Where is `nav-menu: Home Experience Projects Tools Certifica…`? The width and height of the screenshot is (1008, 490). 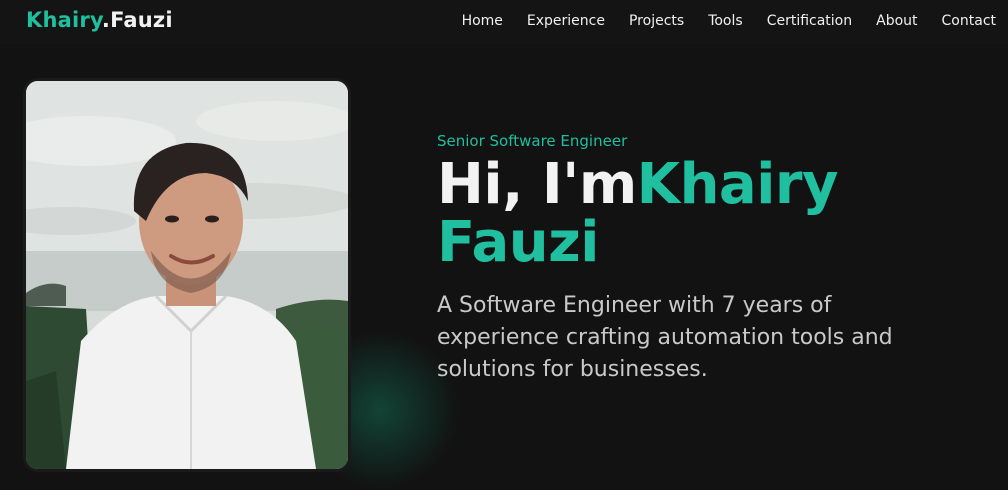
nav-menu: Home Experience Projects Tools Certifica… is located at coordinates (729, 21).